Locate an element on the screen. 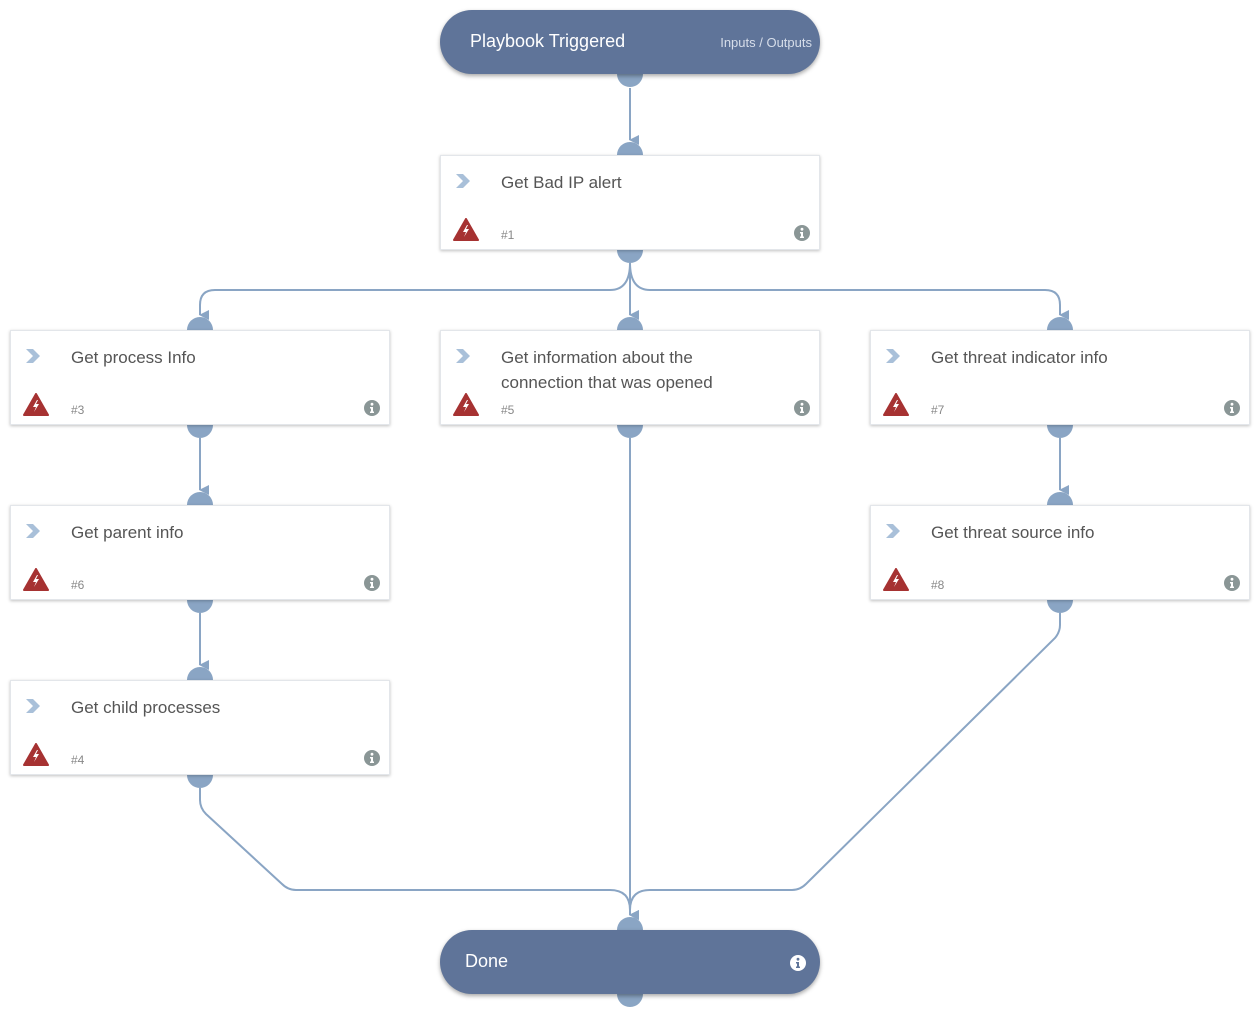 The height and width of the screenshot is (1019, 1260). task-node: Get parent info #6 is located at coordinates (200, 552).